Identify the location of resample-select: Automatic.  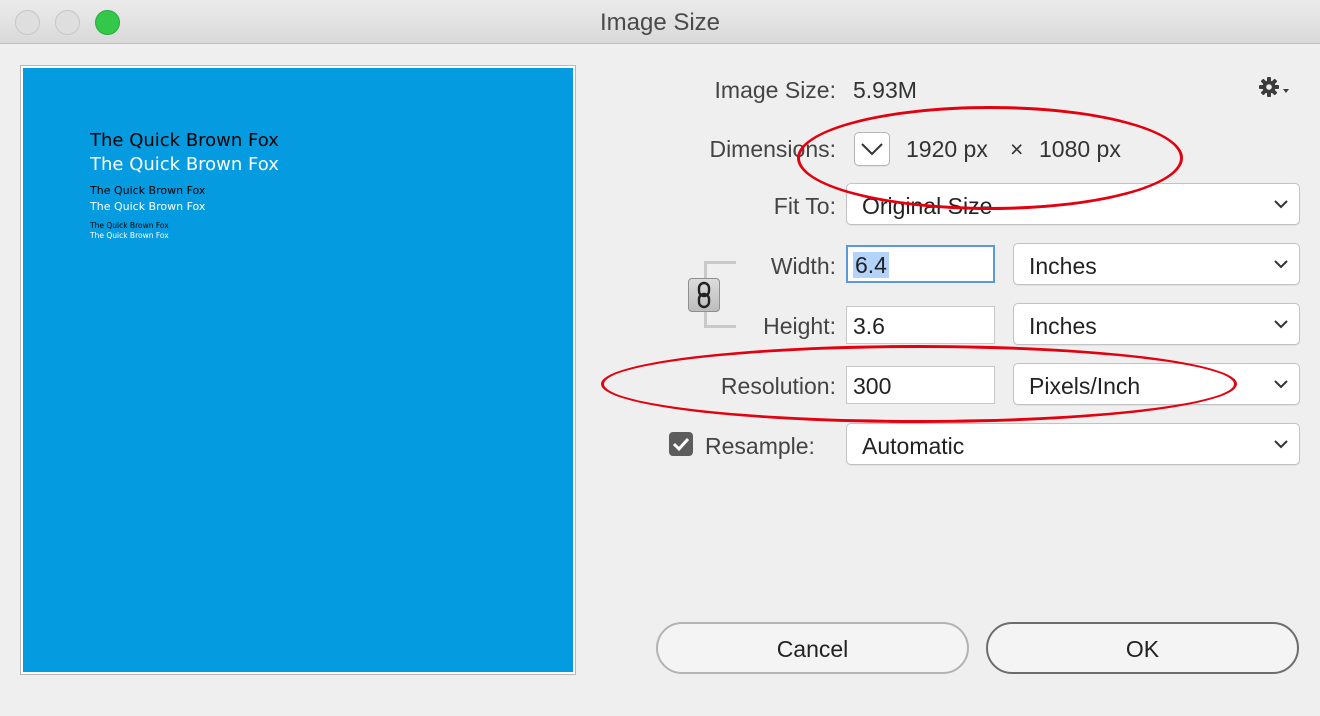
(1073, 444).